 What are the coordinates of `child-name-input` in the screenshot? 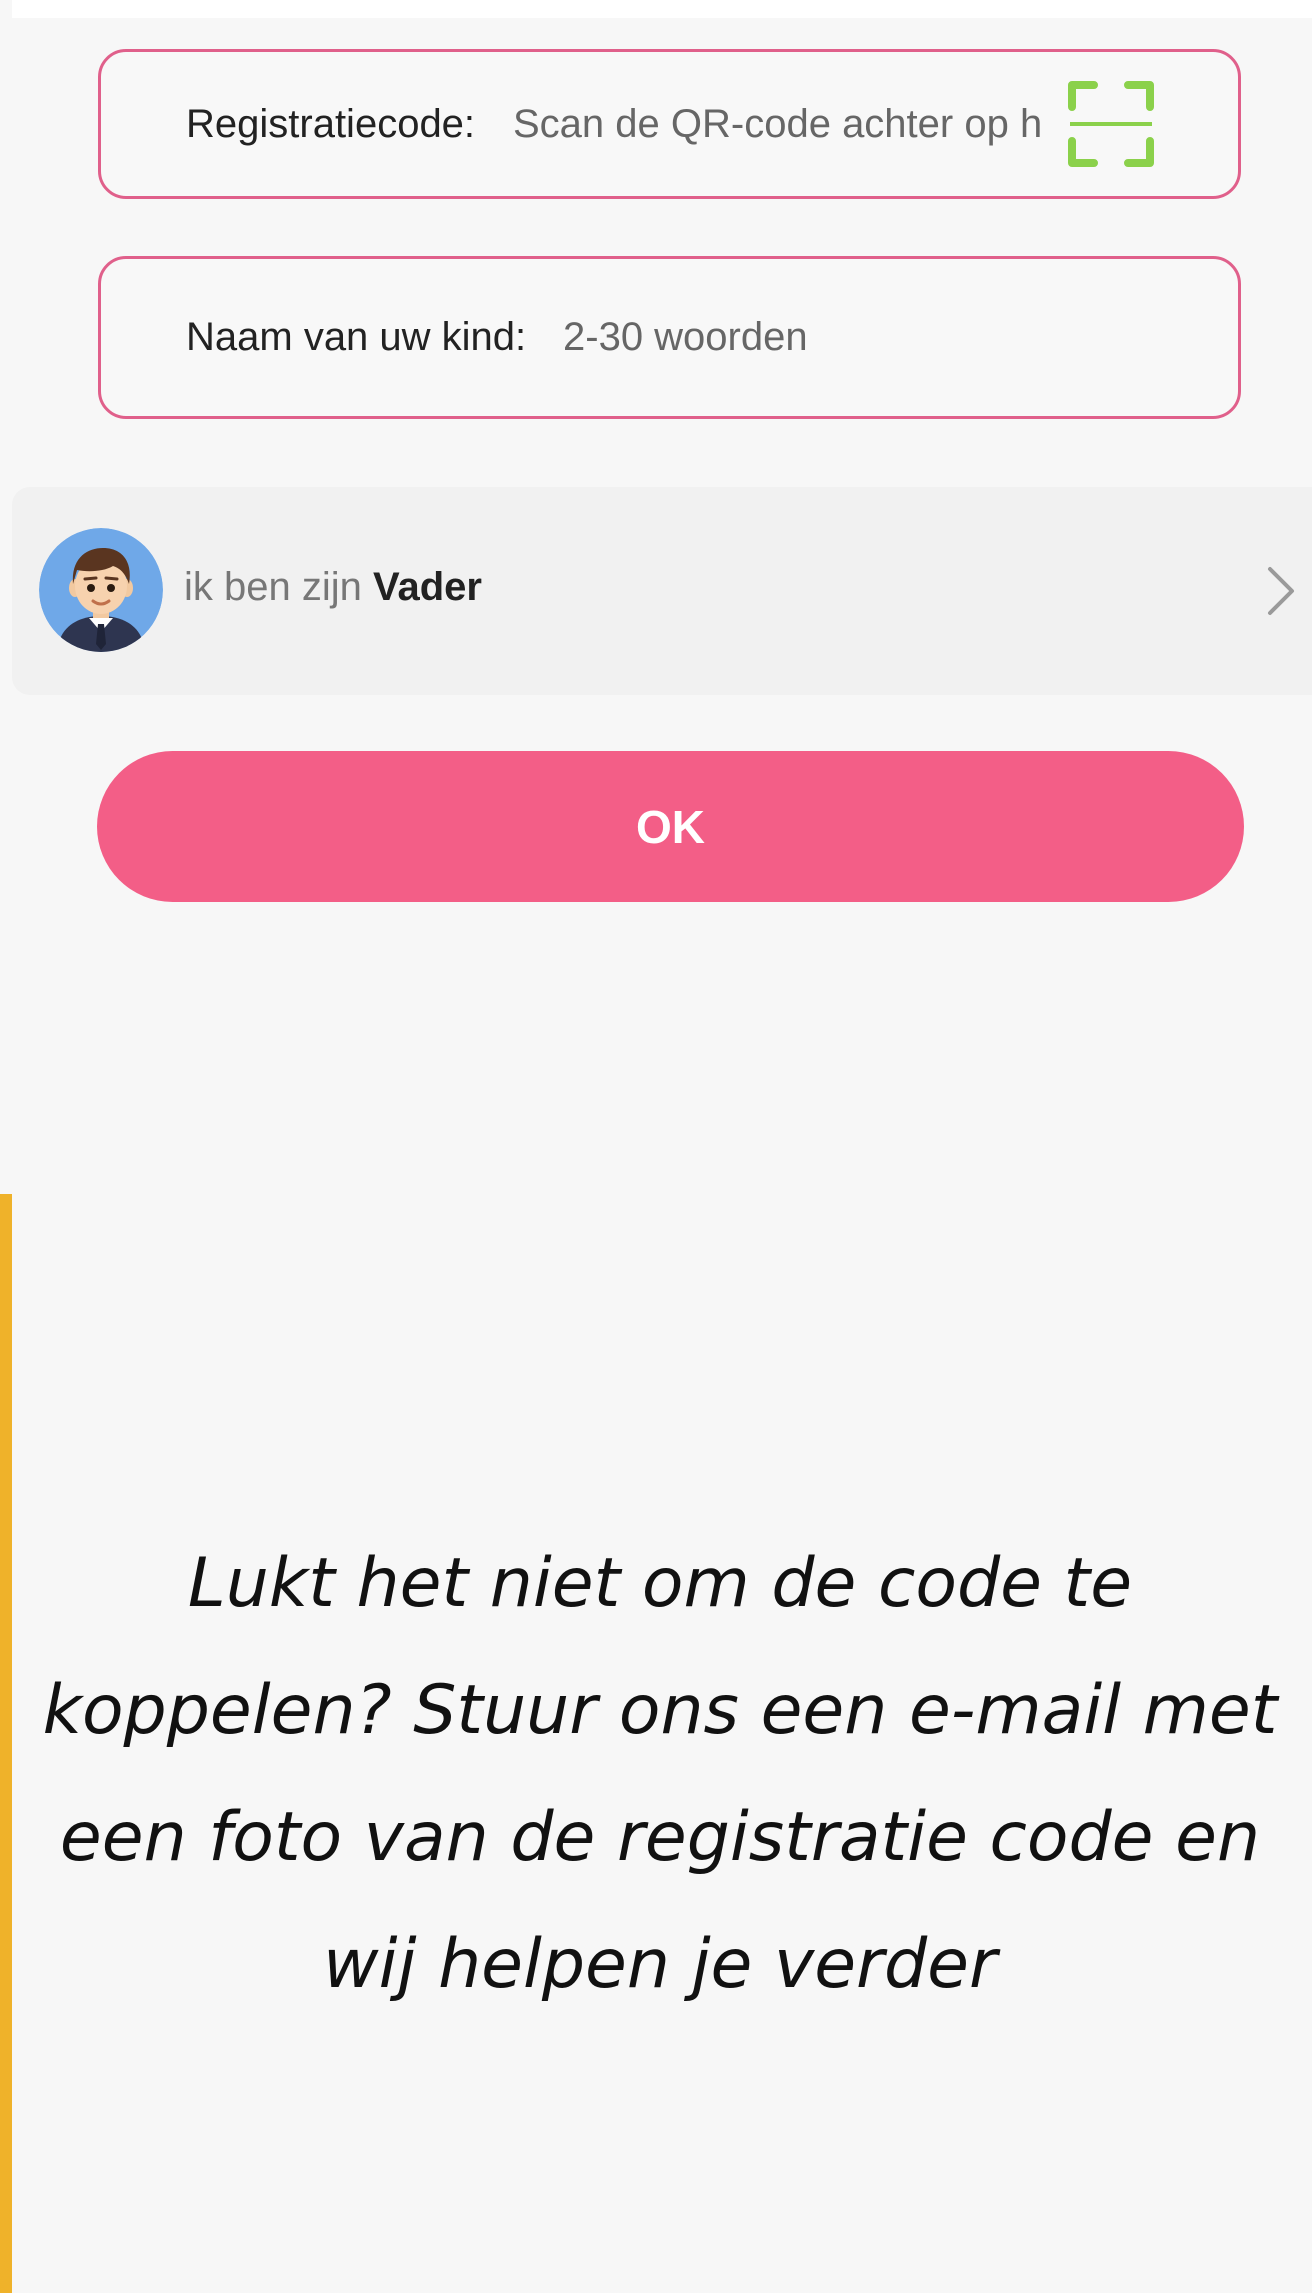 It's located at (843, 337).